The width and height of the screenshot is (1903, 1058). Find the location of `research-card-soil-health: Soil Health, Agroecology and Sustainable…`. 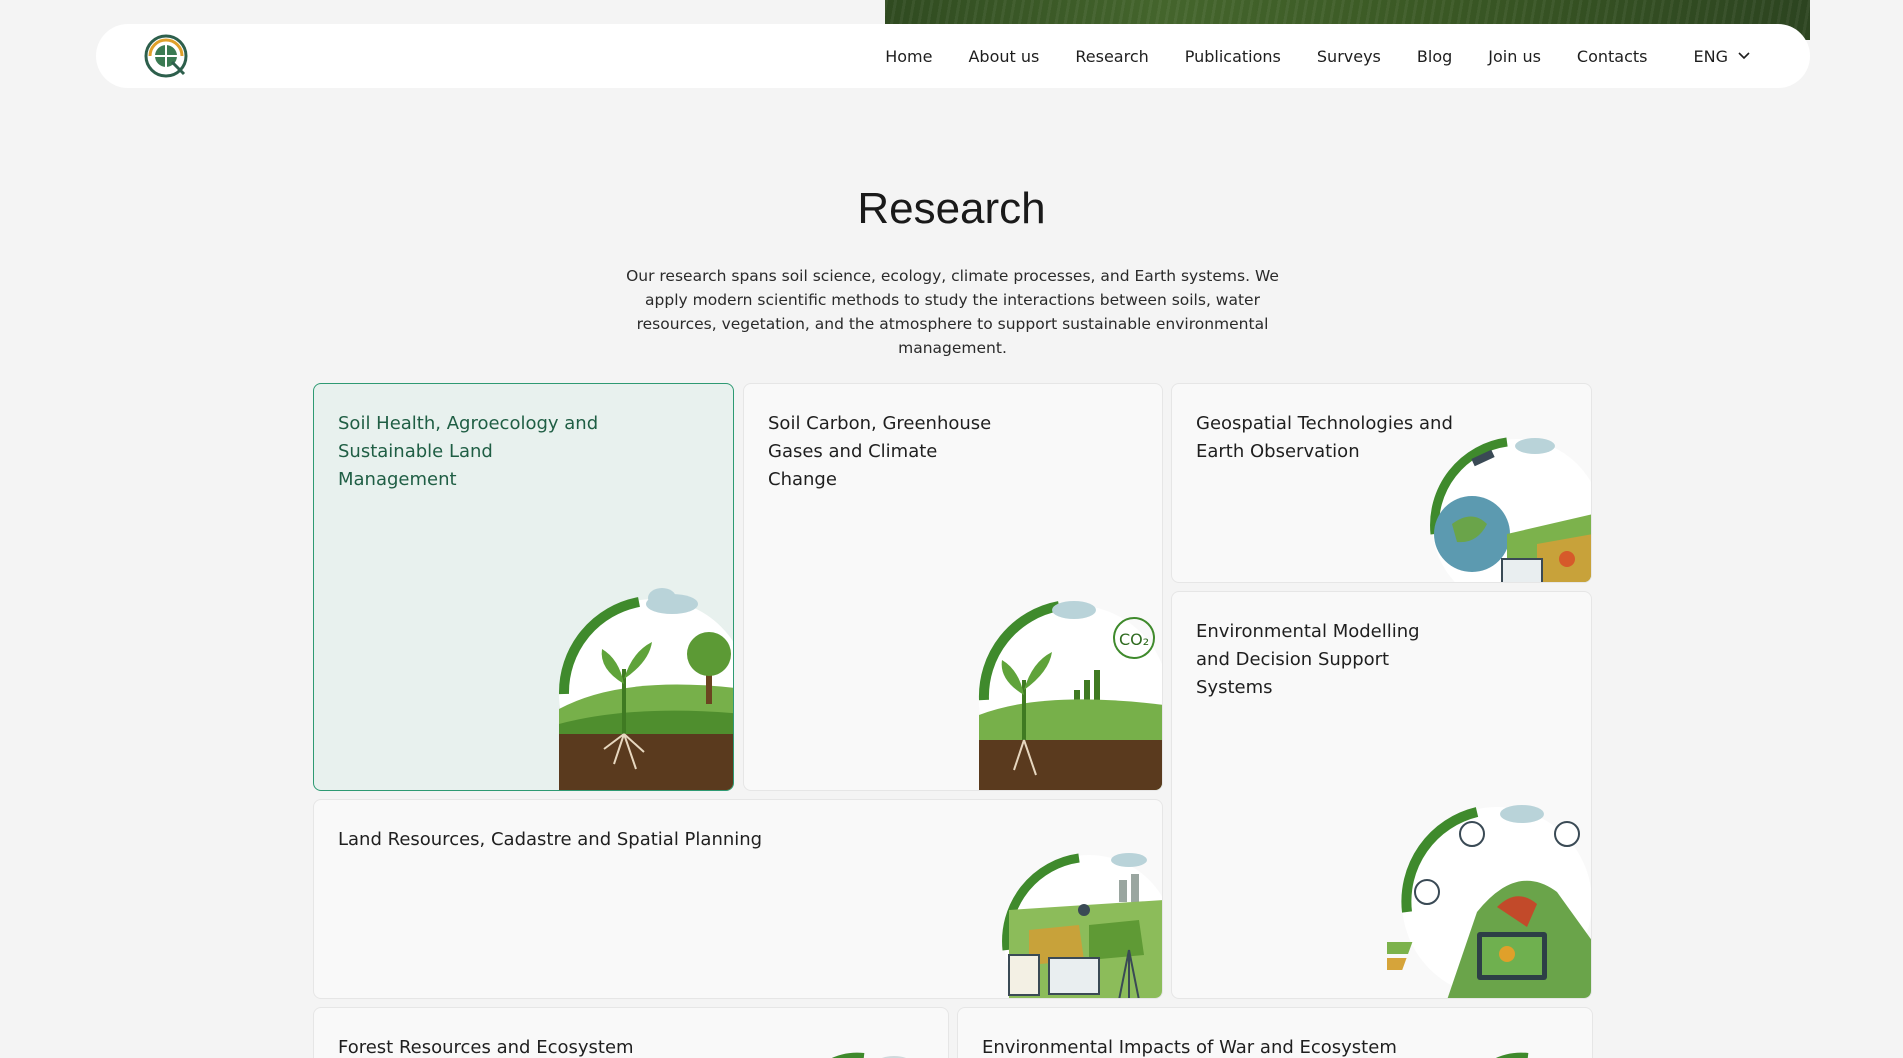

research-card-soil-health: Soil Health, Agroecology and Sustainable… is located at coordinates (523, 587).